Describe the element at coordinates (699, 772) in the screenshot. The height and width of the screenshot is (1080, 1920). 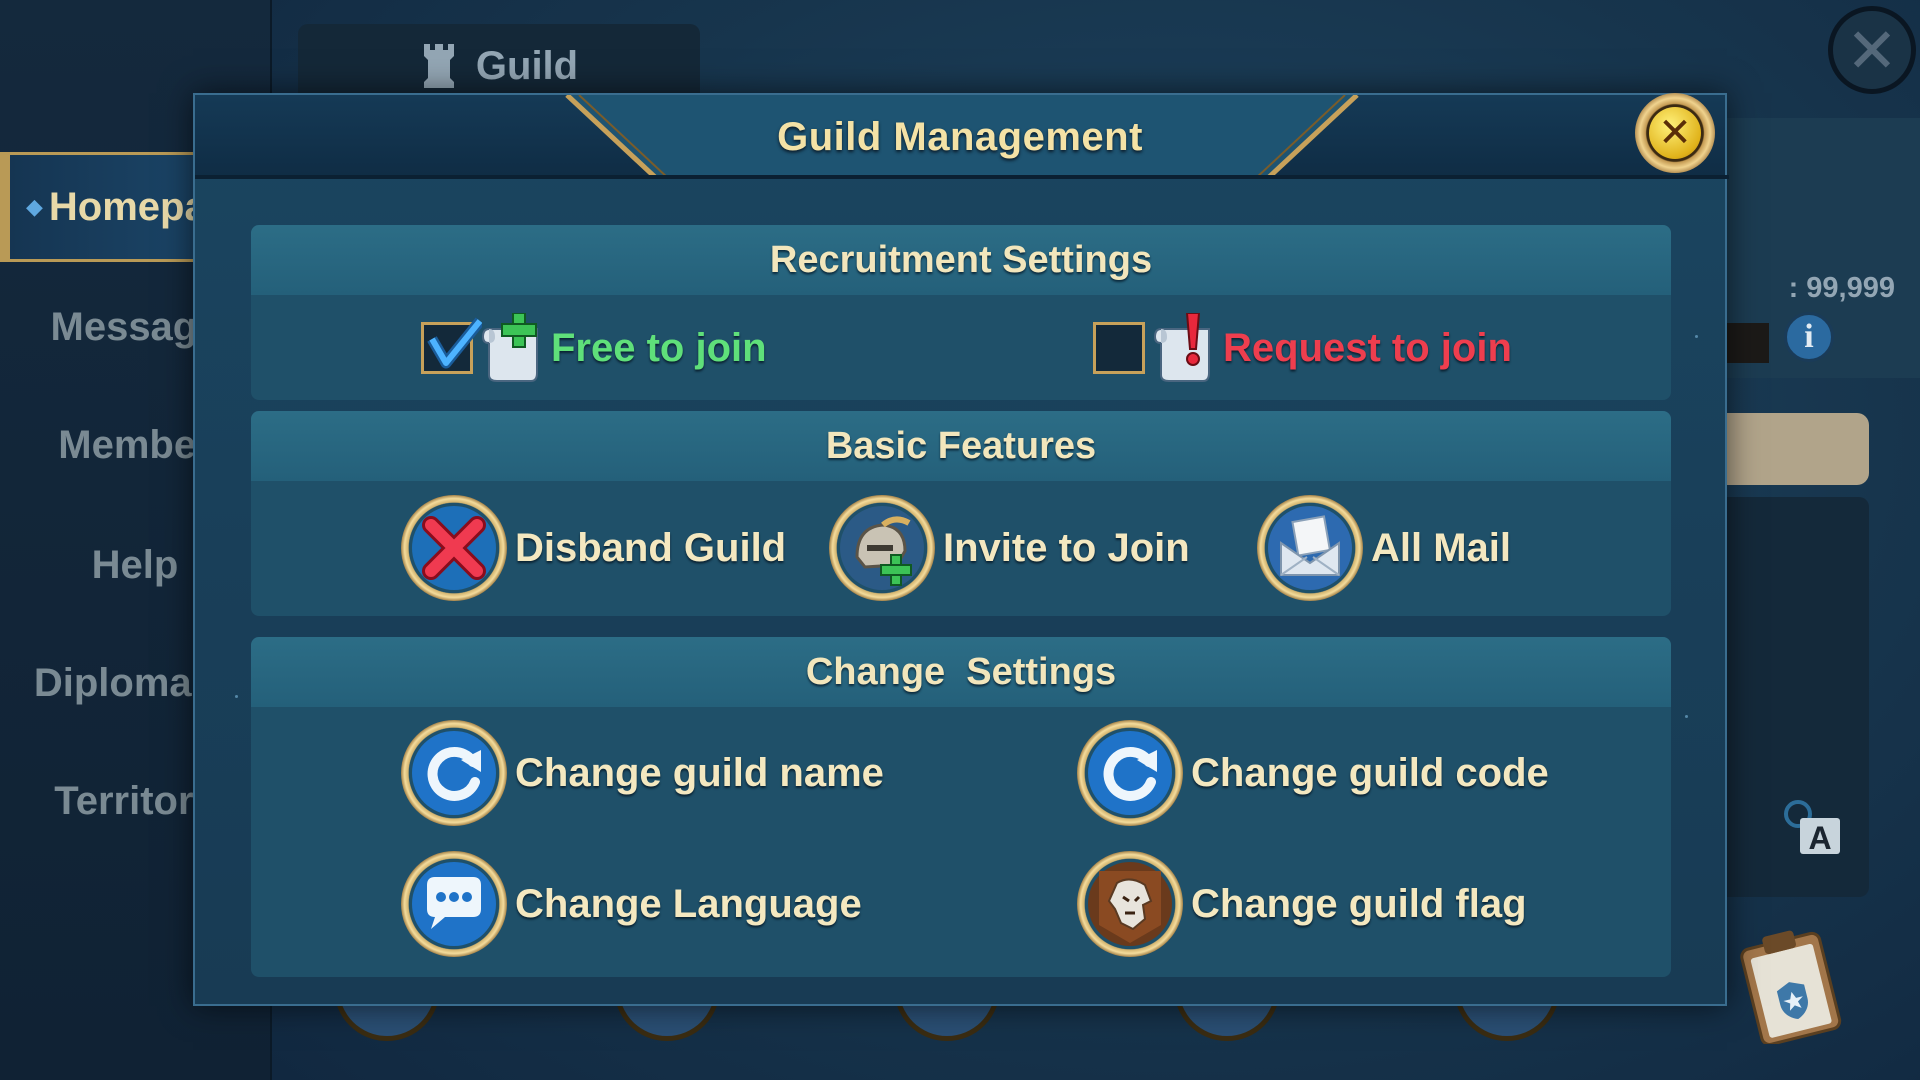
I see `change-guild-name-label: Change guild name` at that location.